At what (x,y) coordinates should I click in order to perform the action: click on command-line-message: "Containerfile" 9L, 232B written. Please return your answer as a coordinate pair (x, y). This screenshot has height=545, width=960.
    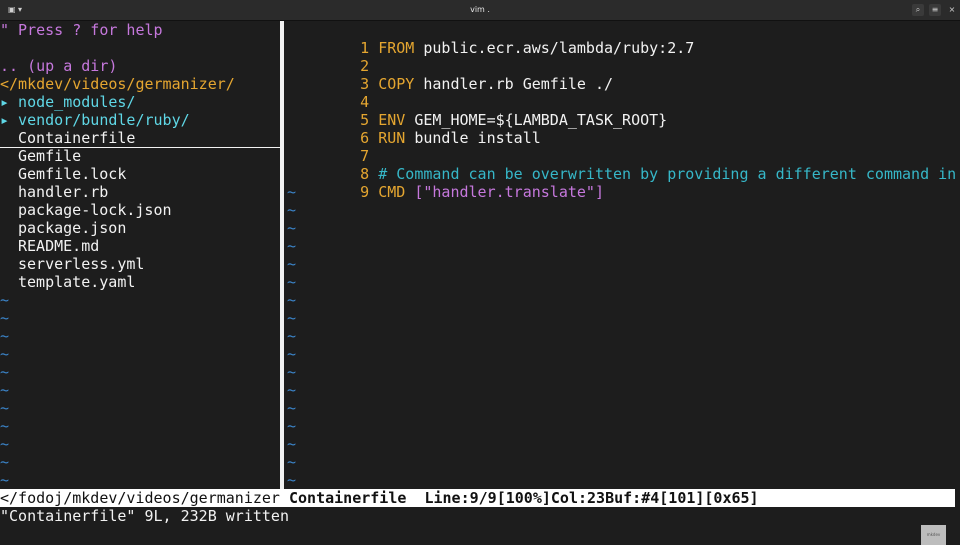
    Looking at the image, I should click on (144, 516).